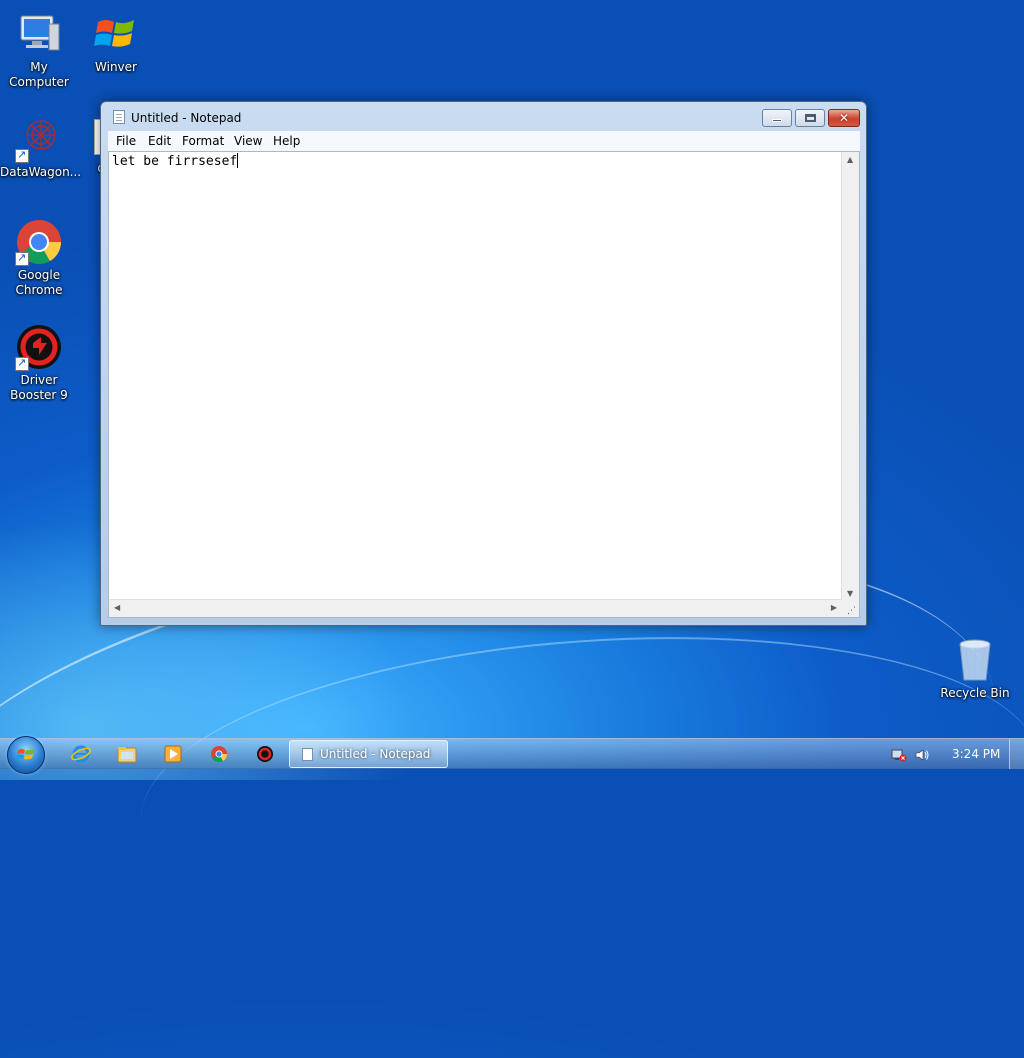 This screenshot has width=1024, height=1058. I want to click on desktop-icon-label: Google Chrome, so click(39, 282).